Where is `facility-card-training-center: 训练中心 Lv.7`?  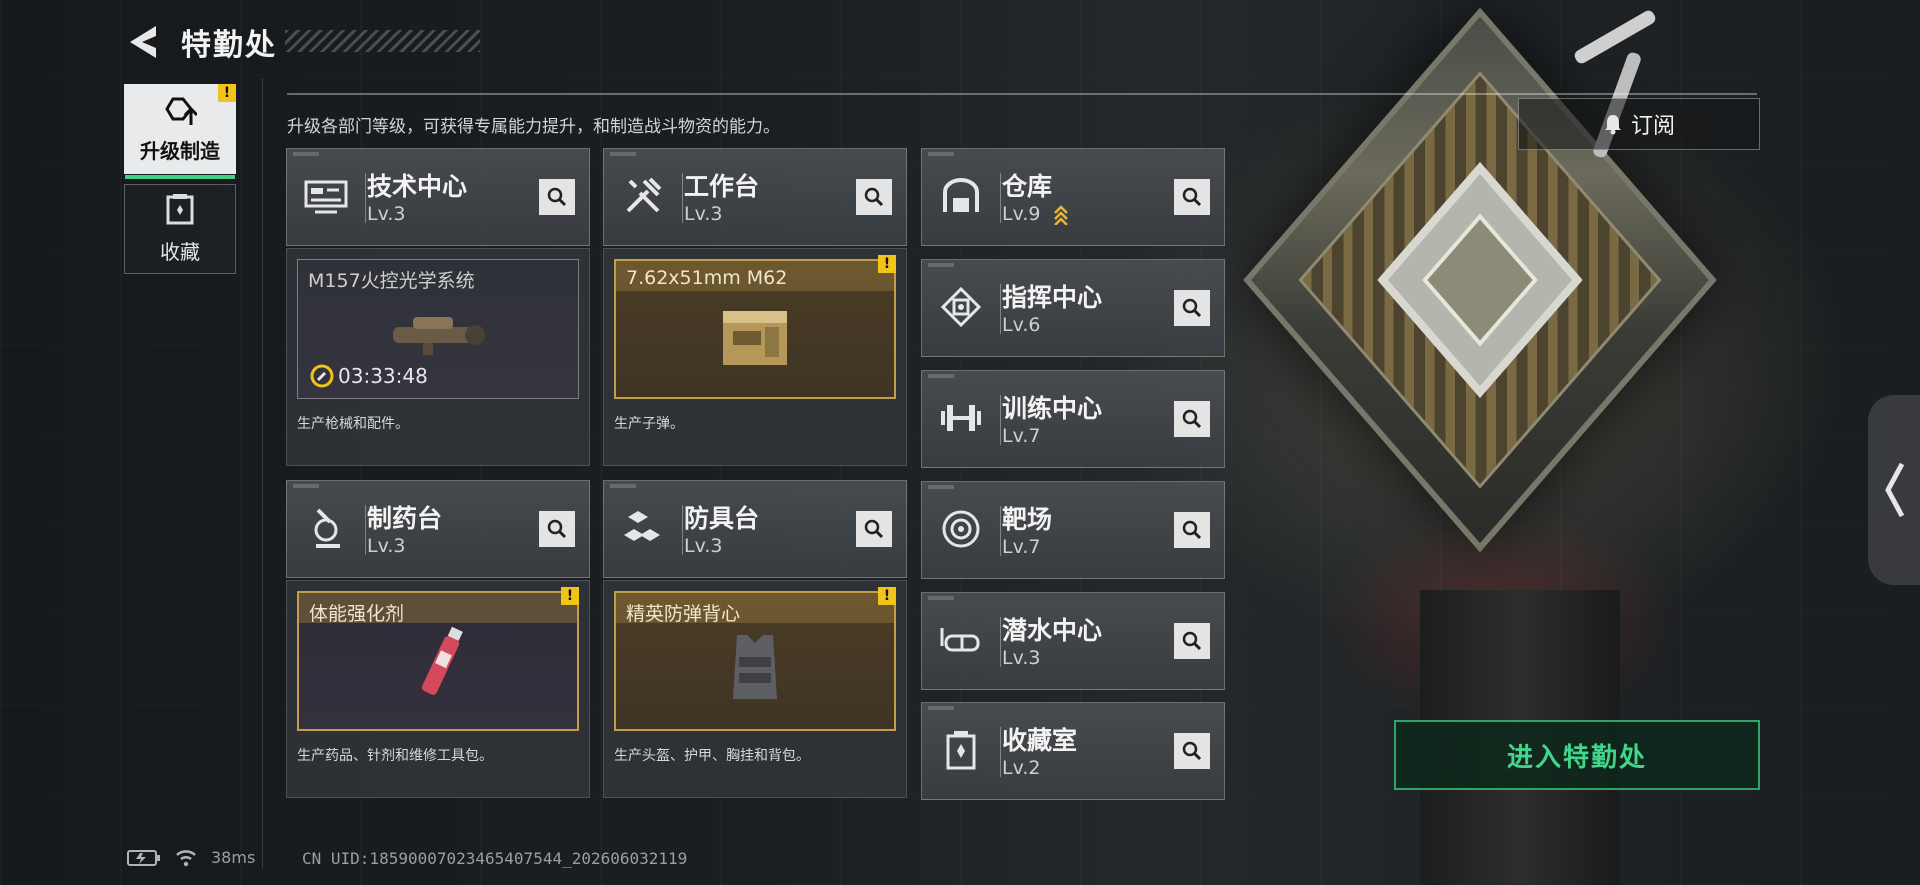
facility-card-training-center: 训练中心 Lv.7 is located at coordinates (1073, 419).